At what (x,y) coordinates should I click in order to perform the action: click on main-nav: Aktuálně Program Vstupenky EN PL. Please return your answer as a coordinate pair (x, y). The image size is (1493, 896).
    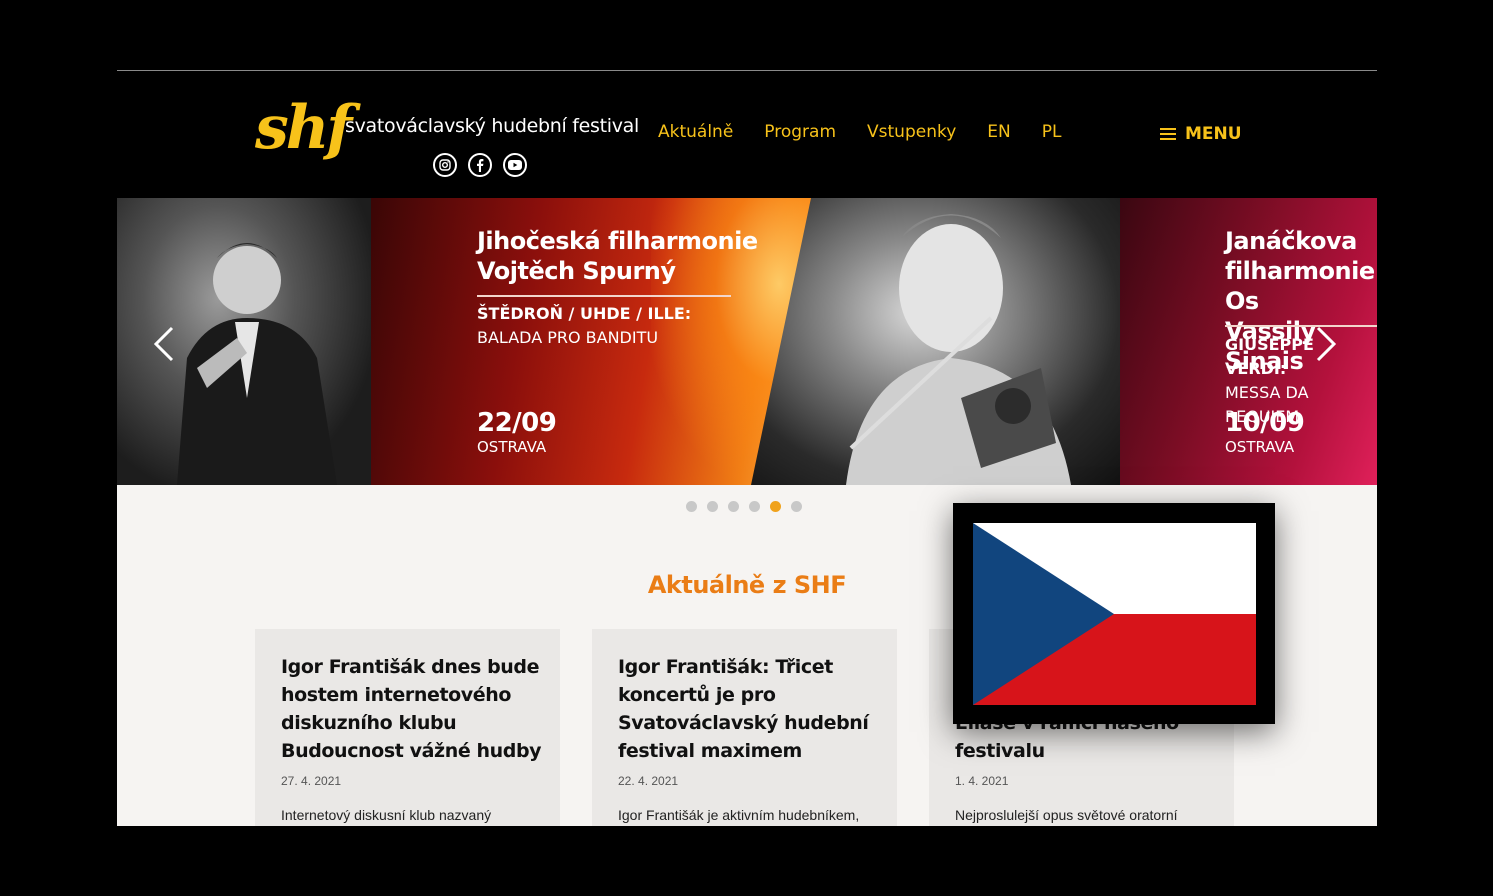
    Looking at the image, I should click on (875, 132).